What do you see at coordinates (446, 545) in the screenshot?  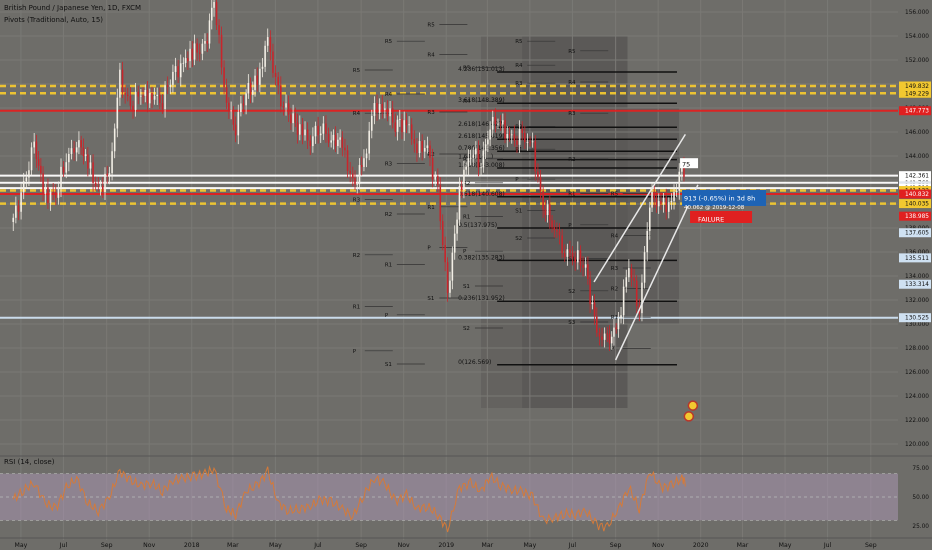 I see `time-axis-tick: 2019` at bounding box center [446, 545].